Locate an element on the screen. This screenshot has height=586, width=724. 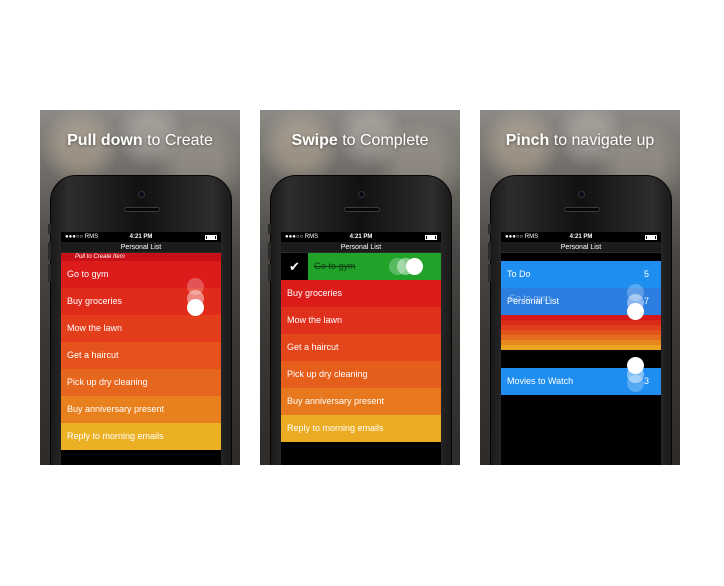
collapsed-items is located at coordinates (581, 332).